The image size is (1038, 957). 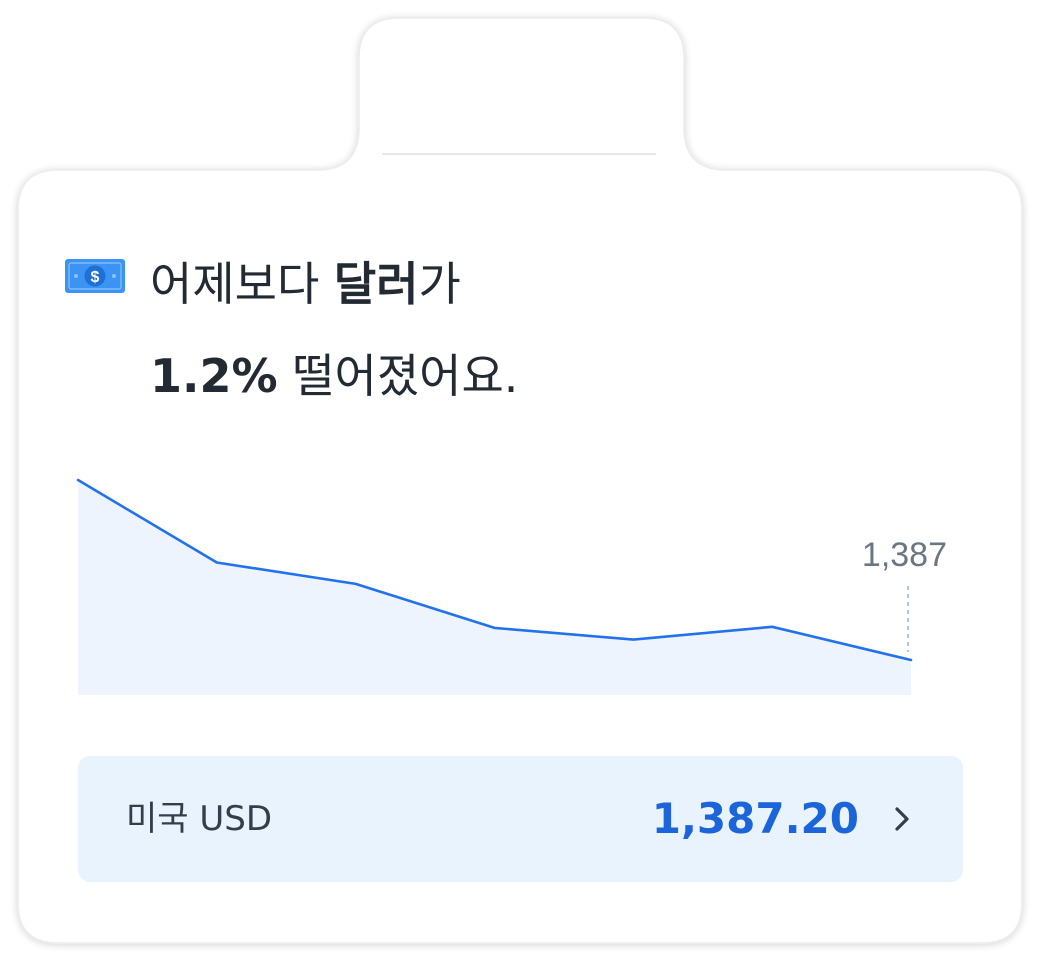 I want to click on headline-text: 어제보다, so click(x=242, y=284).